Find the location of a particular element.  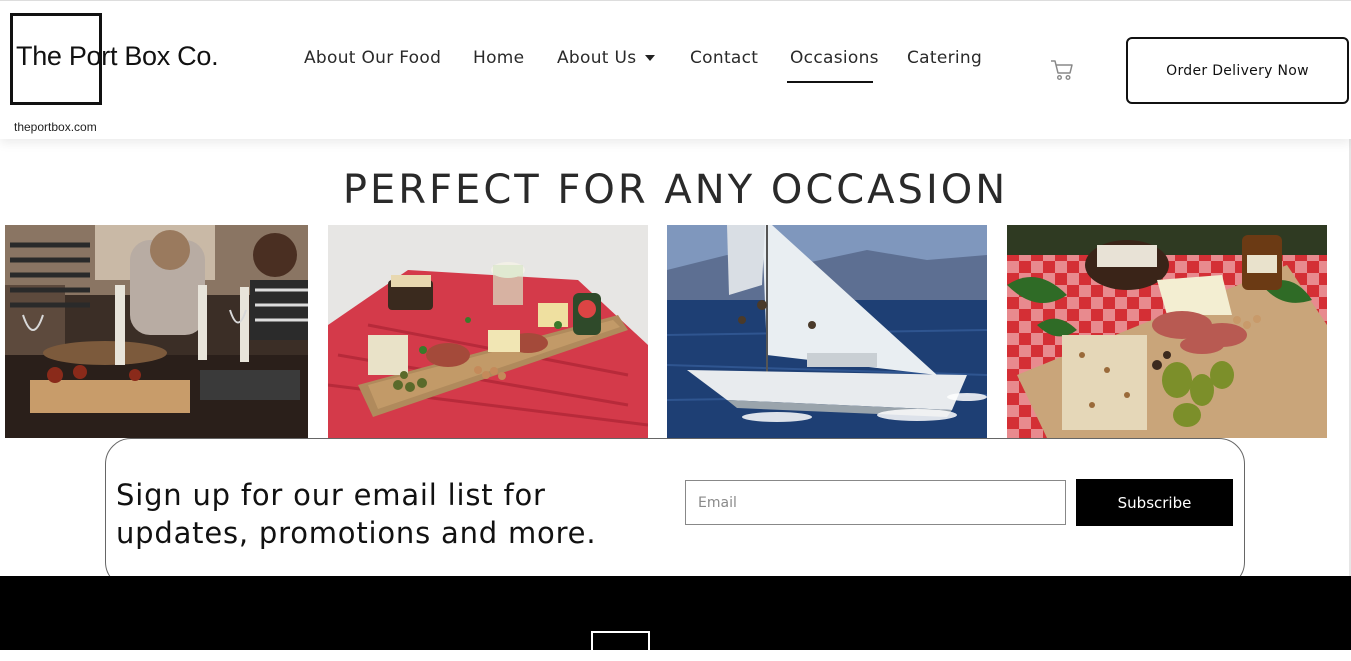

checkered-charcuterie-photo is located at coordinates (1167, 331).